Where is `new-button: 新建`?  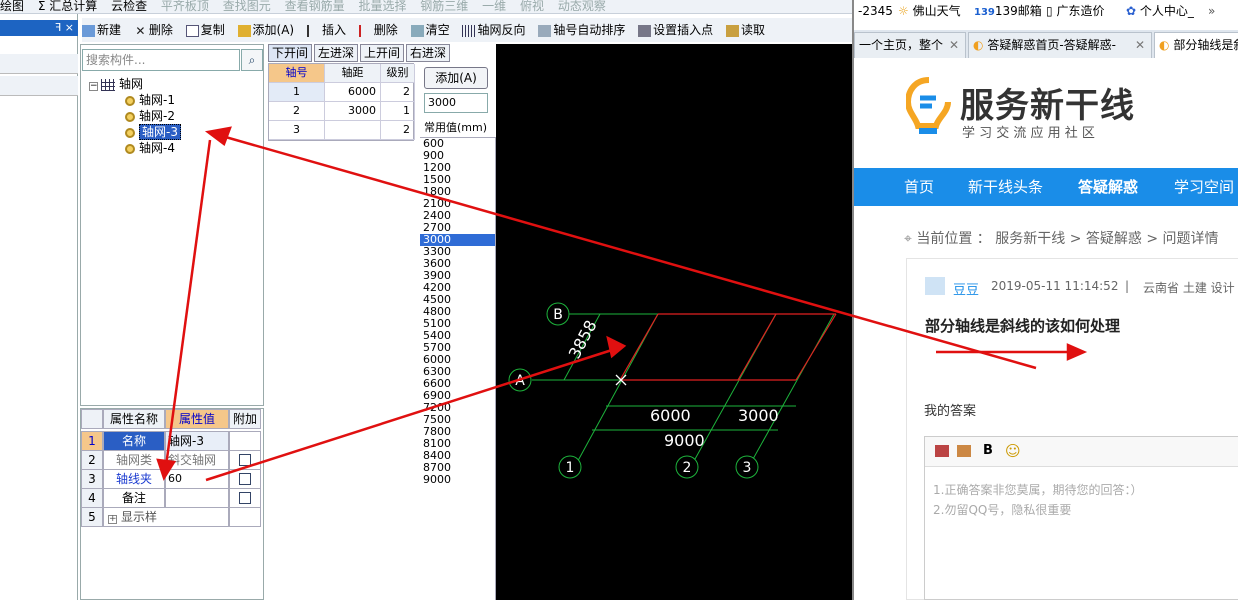
new-button: 新建 is located at coordinates (101, 30).